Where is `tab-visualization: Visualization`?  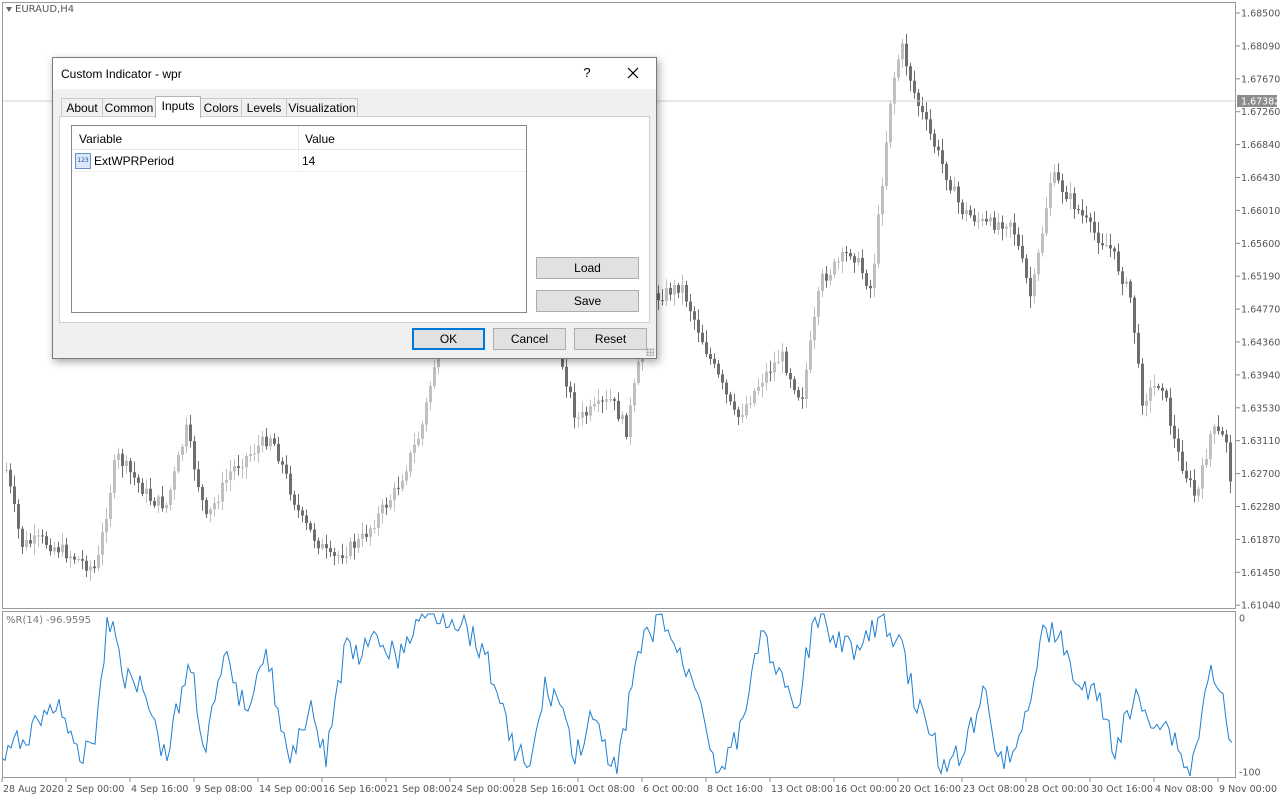 tab-visualization: Visualization is located at coordinates (322, 107).